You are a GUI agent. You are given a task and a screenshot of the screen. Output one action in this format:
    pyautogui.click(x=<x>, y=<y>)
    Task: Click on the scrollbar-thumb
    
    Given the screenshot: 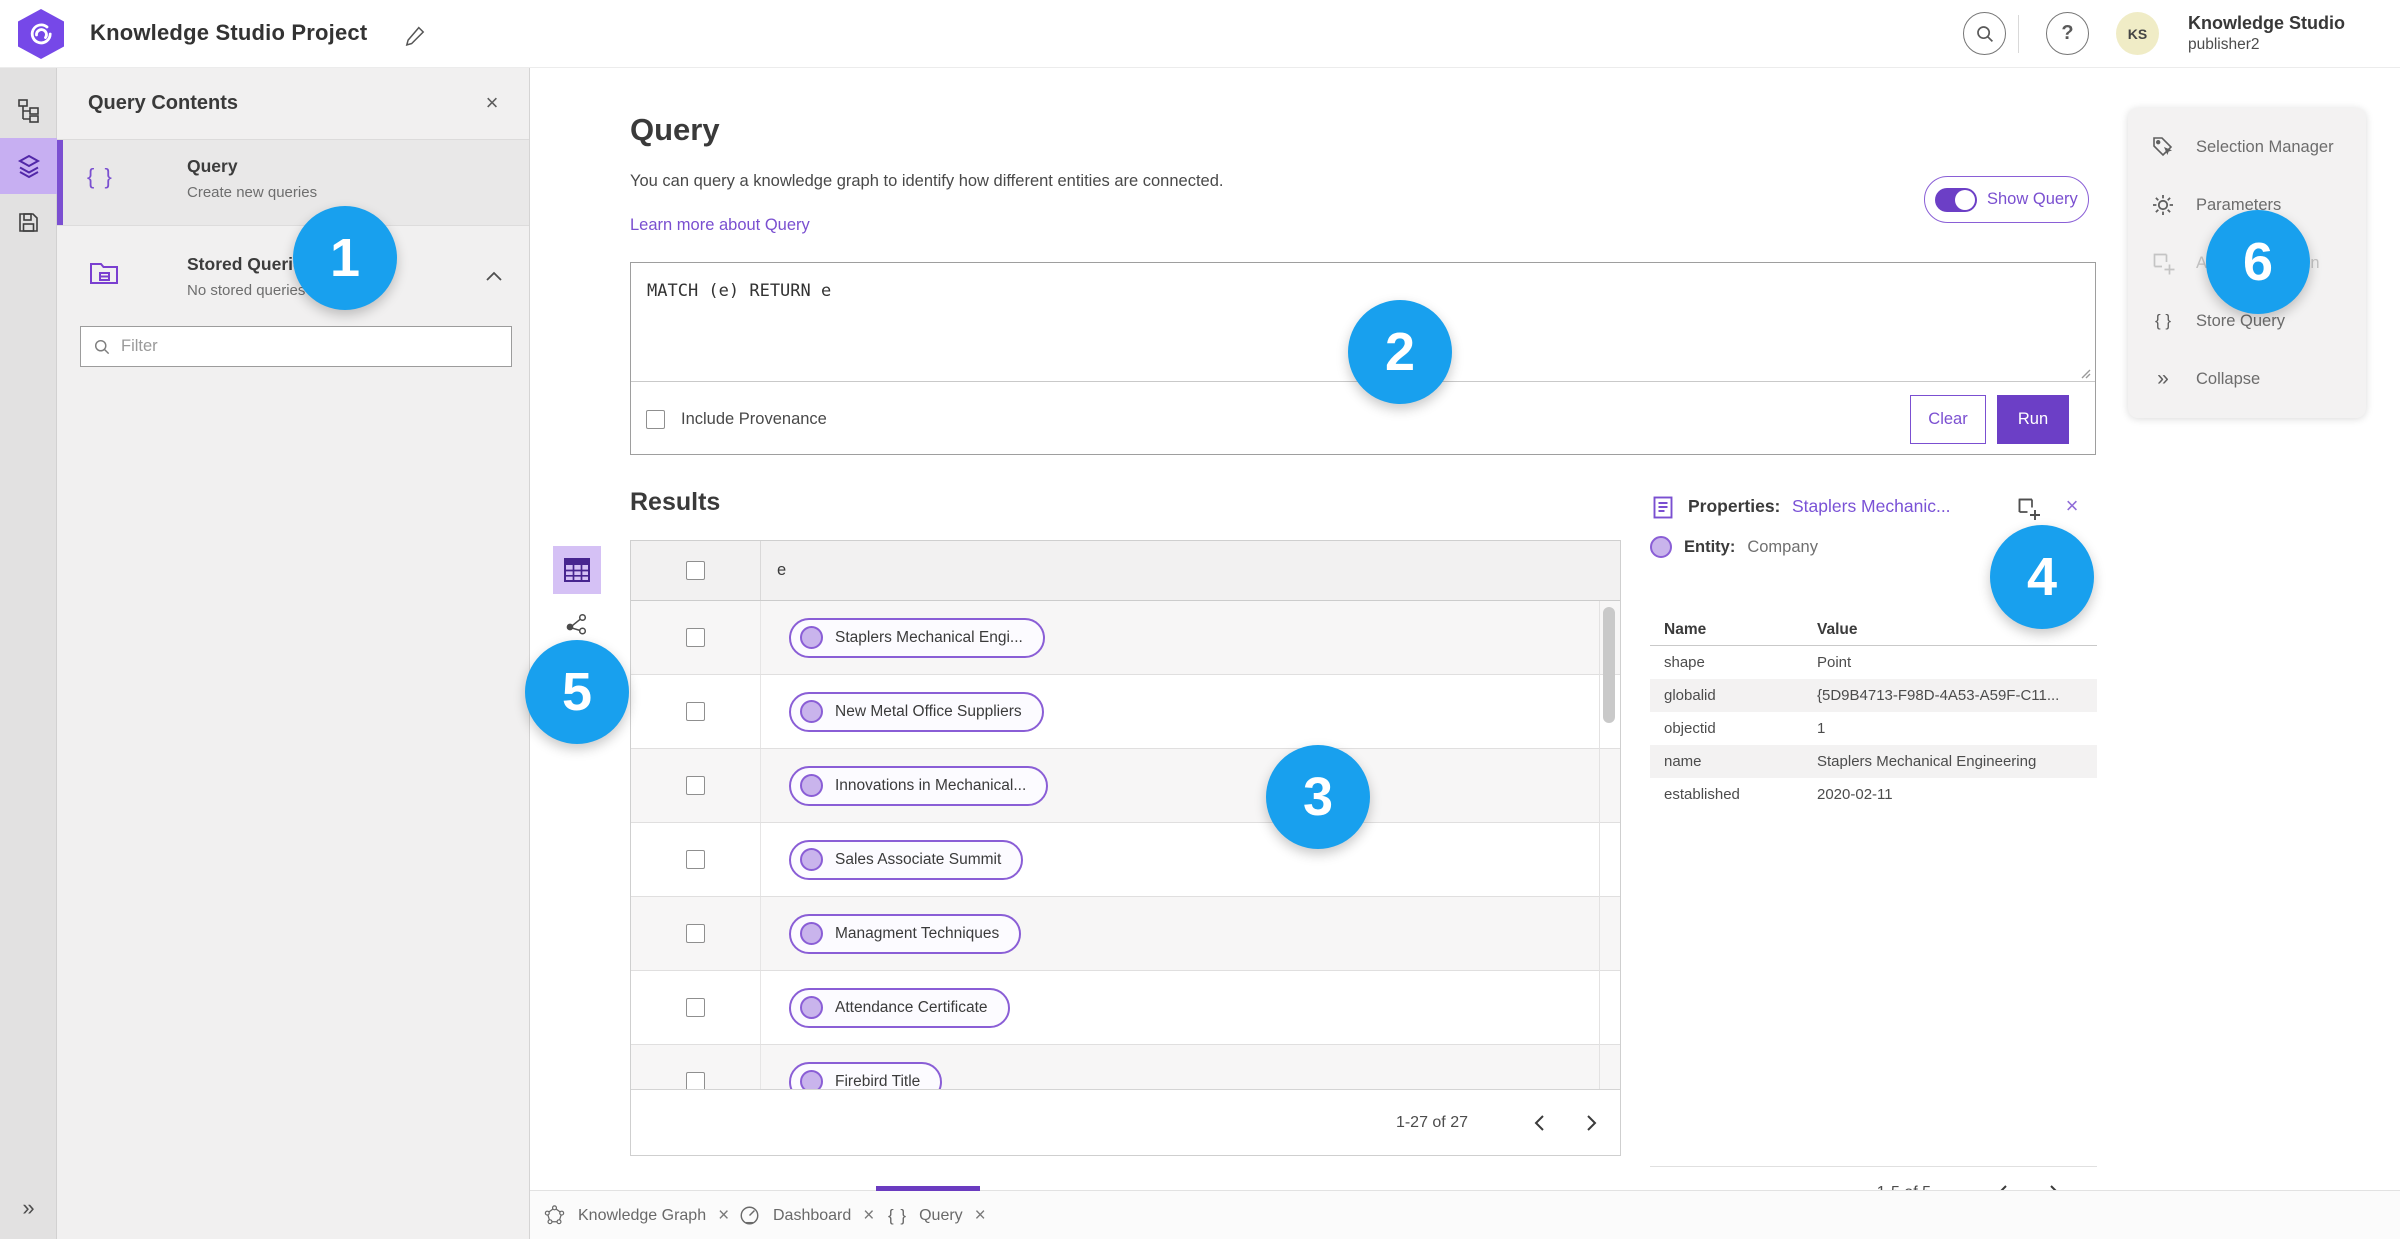 What is the action you would take?
    pyautogui.click(x=1609, y=665)
    